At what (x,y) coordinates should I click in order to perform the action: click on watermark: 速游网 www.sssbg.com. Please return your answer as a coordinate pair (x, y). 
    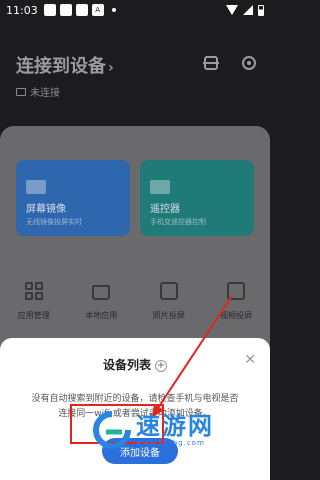
    Looking at the image, I should click on (153, 430).